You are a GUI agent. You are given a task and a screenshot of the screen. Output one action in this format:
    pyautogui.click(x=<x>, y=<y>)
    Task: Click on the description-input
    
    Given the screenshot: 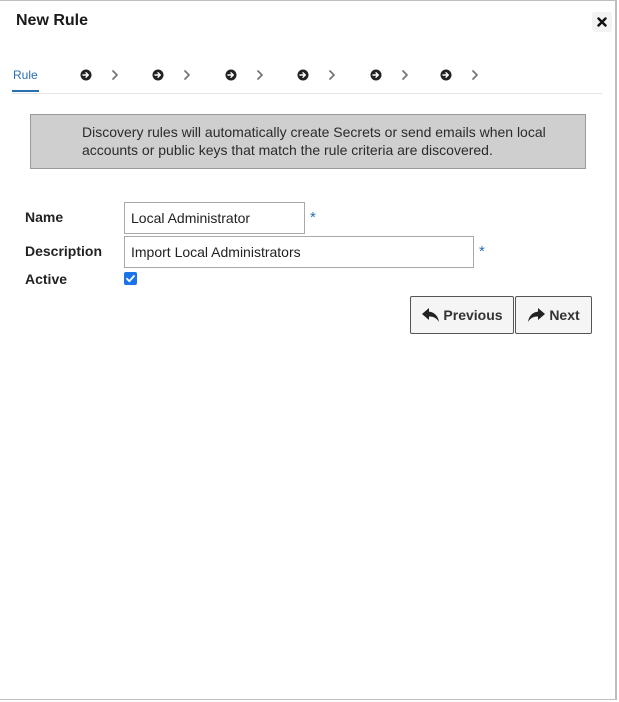 What is the action you would take?
    pyautogui.click(x=299, y=252)
    